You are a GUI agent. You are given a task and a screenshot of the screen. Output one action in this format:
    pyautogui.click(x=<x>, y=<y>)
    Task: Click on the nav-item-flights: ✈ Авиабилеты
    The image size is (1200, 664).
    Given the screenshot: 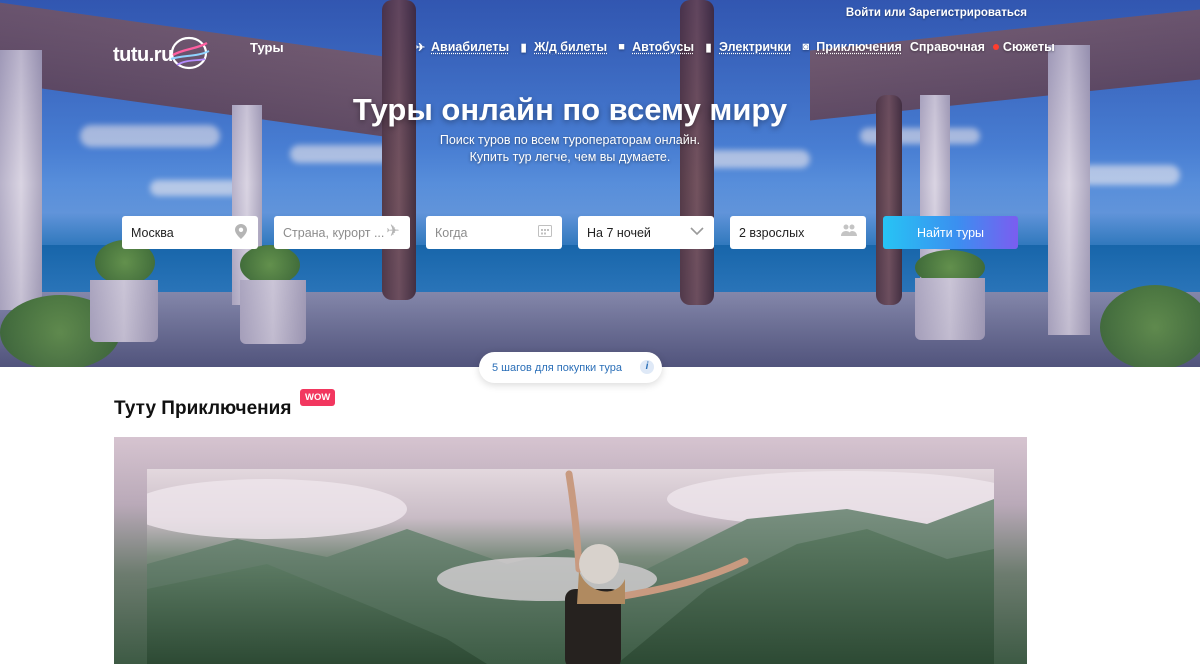 What is the action you would take?
    pyautogui.click(x=461, y=47)
    